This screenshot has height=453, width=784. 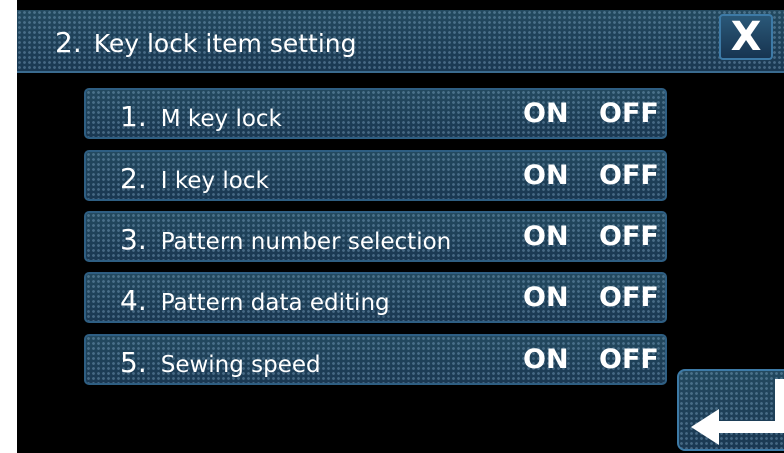 What do you see at coordinates (133, 116) in the screenshot?
I see `setting-item-number: 1.` at bounding box center [133, 116].